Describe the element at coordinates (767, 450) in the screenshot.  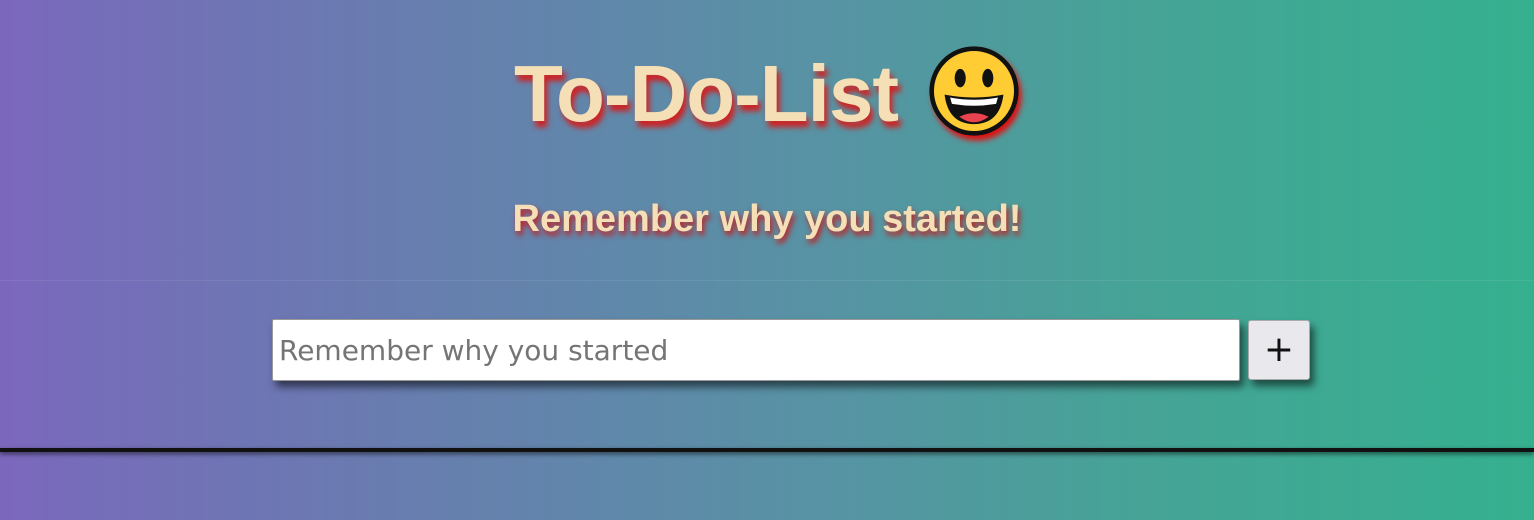
I see `task-list-divider` at that location.